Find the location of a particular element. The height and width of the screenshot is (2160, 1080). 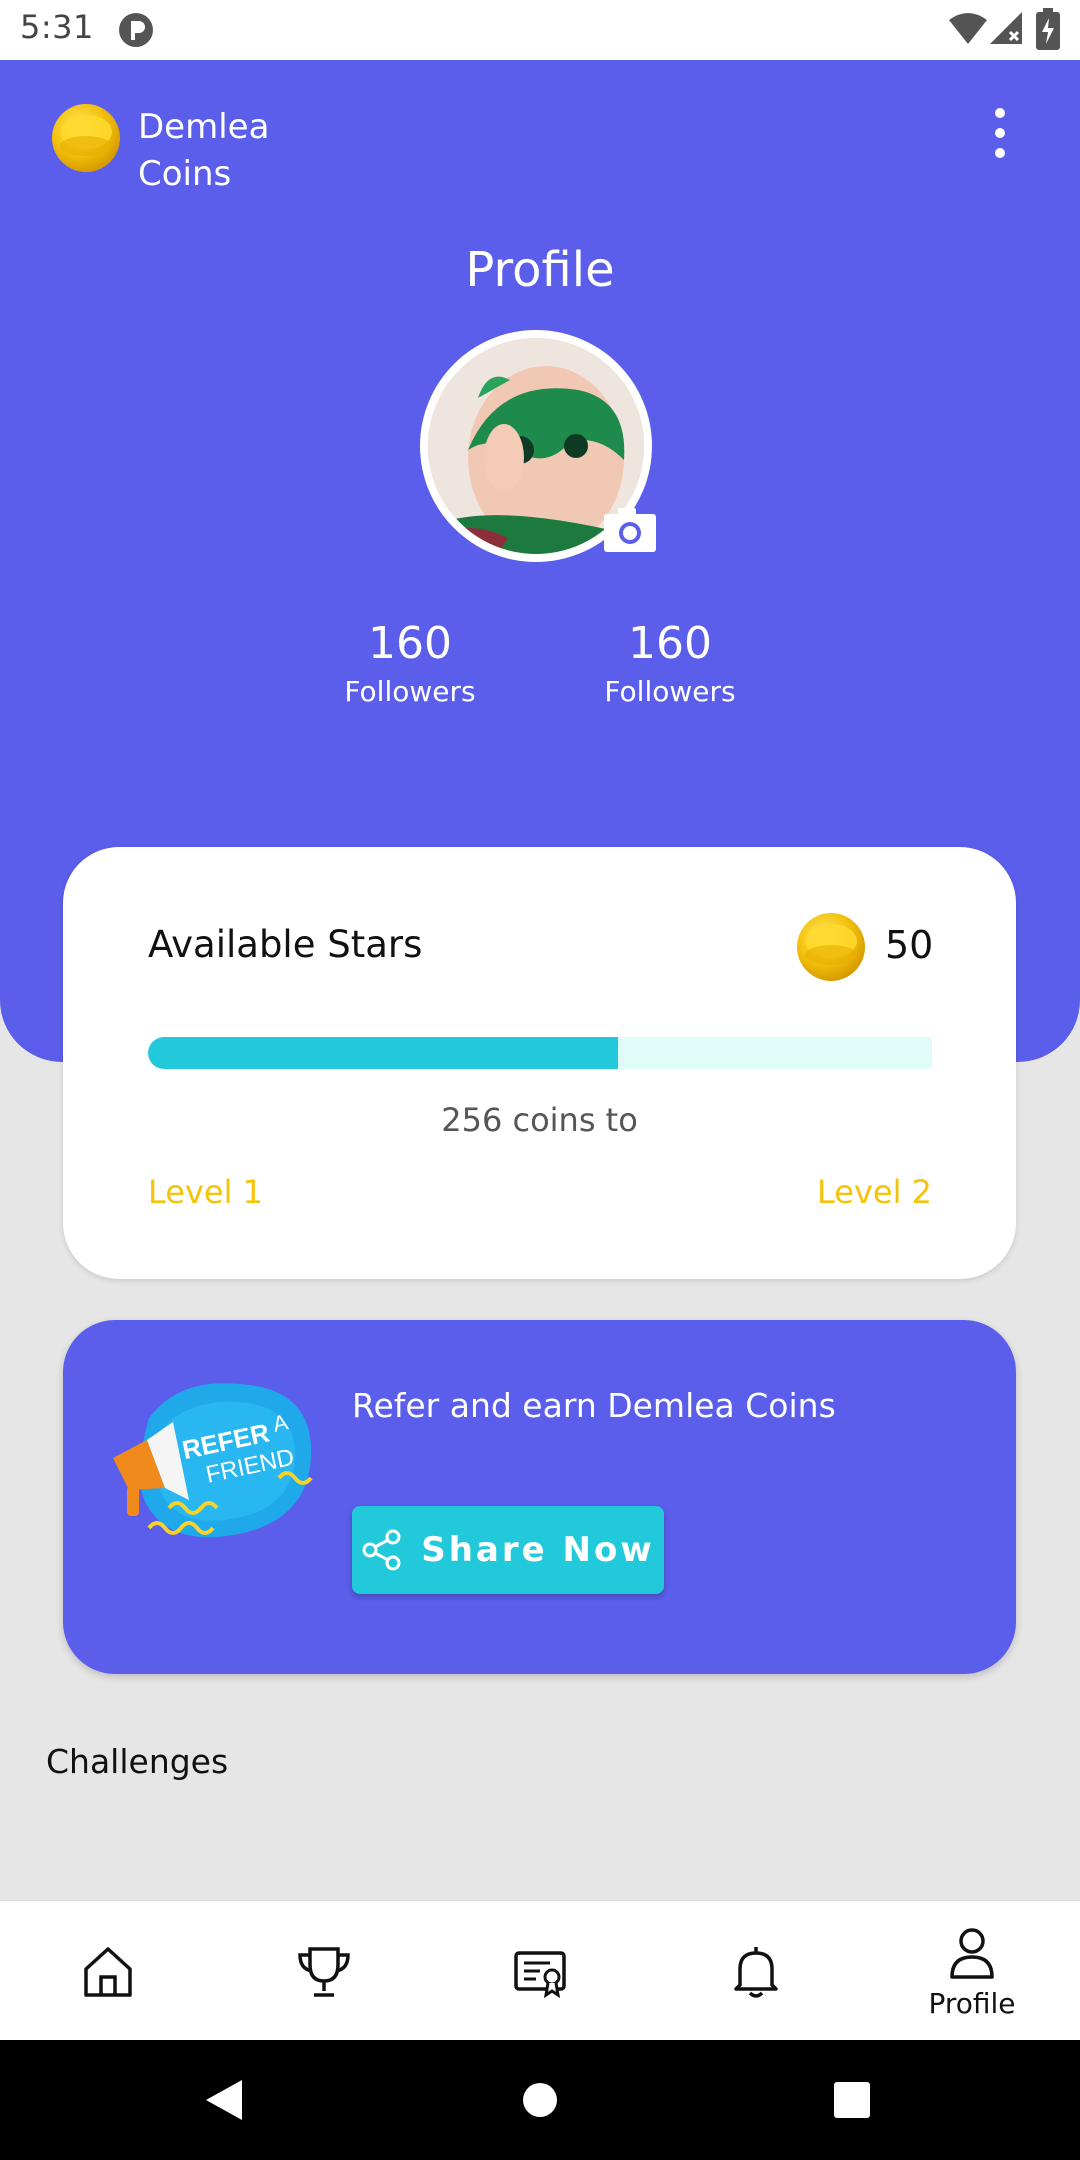

stars-value: 50 is located at coordinates (909, 945).